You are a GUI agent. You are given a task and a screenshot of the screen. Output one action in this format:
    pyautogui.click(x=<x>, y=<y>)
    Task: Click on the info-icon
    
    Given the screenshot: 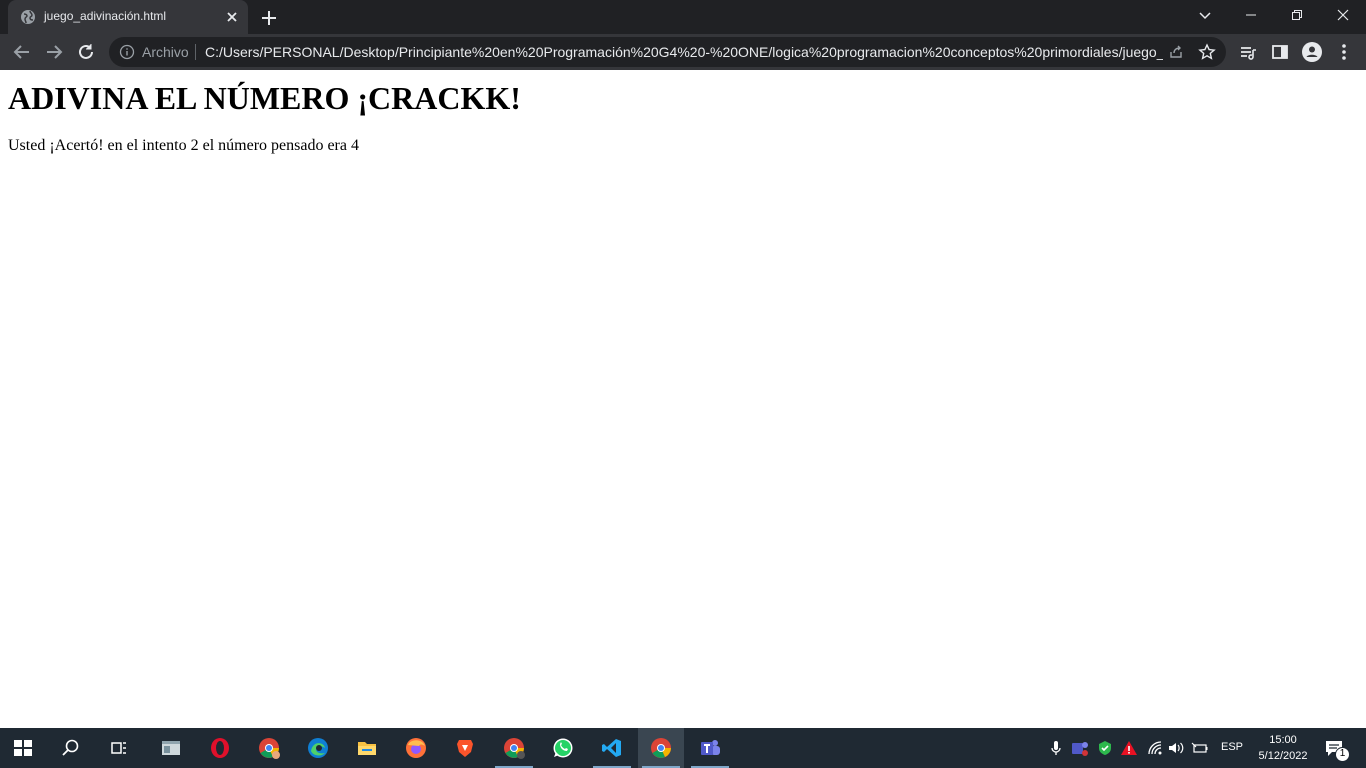 What is the action you would take?
    pyautogui.click(x=127, y=52)
    